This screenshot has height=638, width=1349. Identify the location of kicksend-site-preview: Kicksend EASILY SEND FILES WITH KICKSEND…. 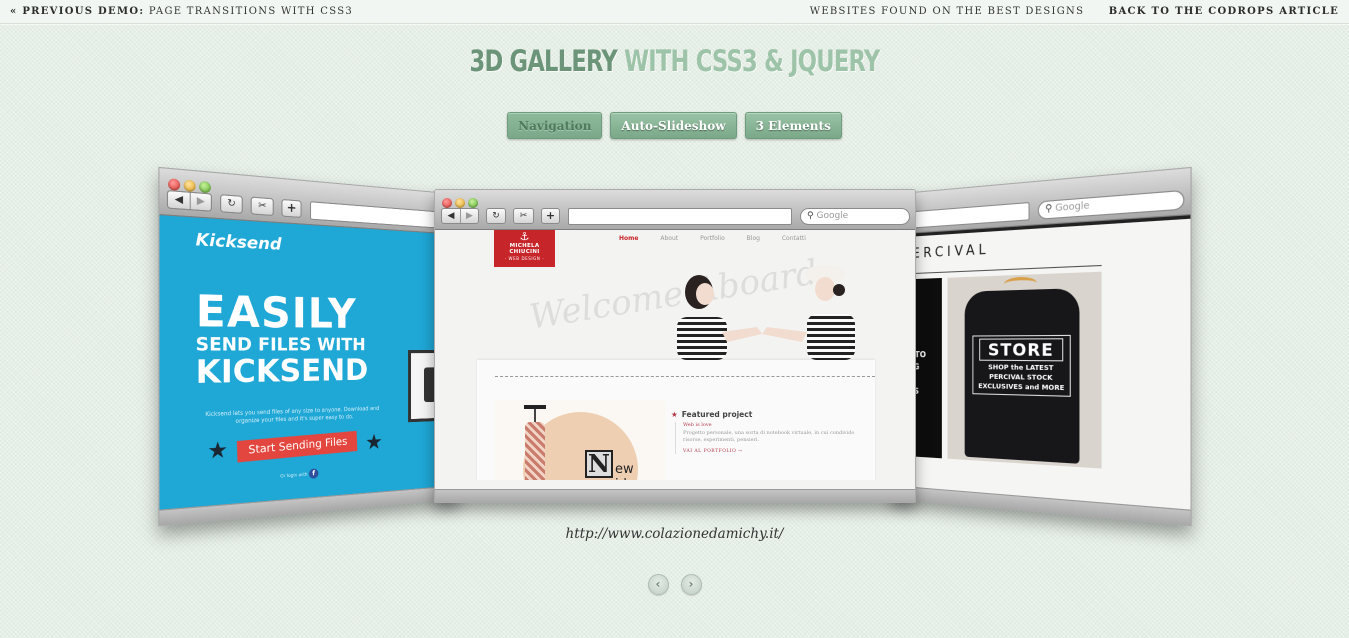
(309, 362).